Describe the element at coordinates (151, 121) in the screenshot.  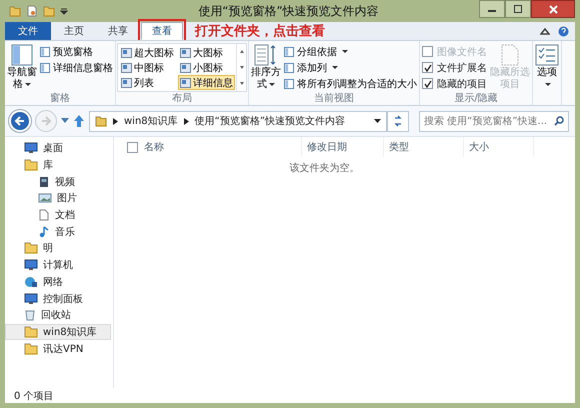
I see `breadcrumb: win8知识库` at that location.